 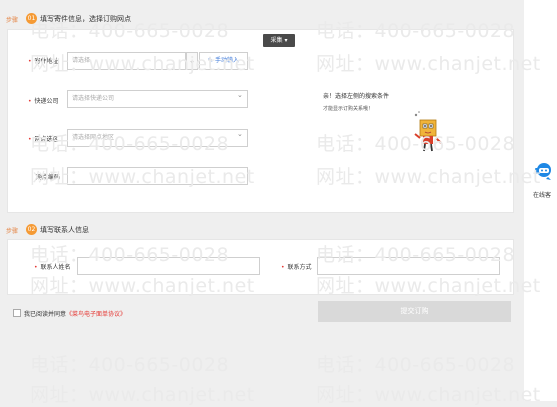 What do you see at coordinates (414, 311) in the screenshot?
I see `submit-order-button: 提交订购` at bounding box center [414, 311].